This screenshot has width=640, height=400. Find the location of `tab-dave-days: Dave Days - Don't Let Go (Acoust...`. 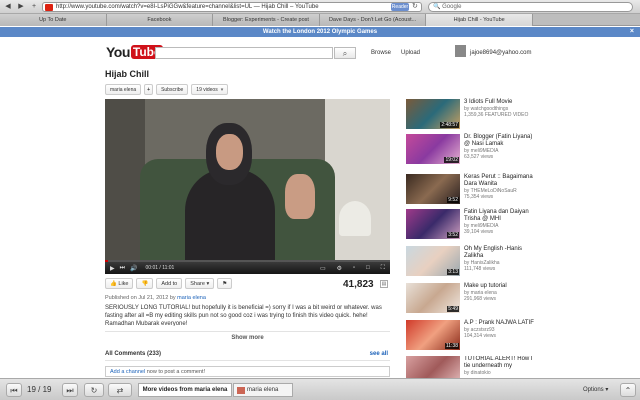

tab-dave-days: Dave Days - Don't Let Go (Acoust... is located at coordinates (373, 20).